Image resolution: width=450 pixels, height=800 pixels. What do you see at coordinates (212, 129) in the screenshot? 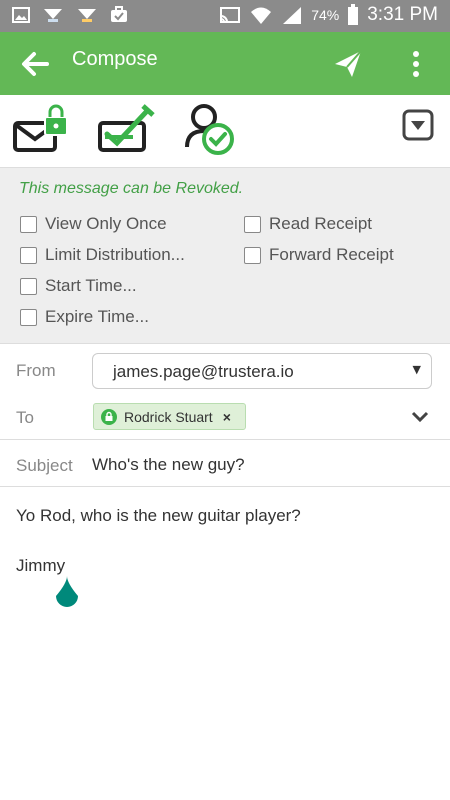
I see `contact-verified-icon` at bounding box center [212, 129].